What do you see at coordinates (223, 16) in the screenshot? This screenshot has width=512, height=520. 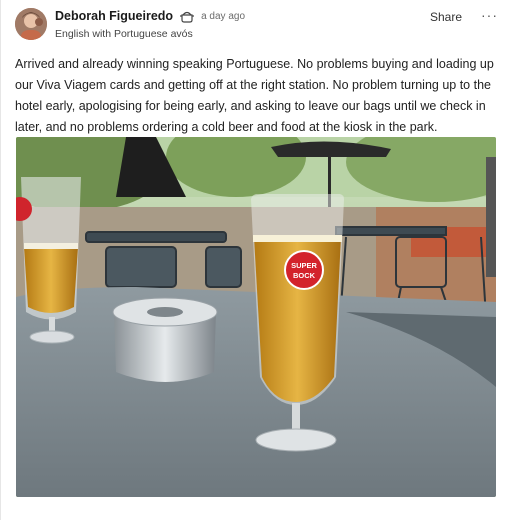 I see `post-time: a day ago` at bounding box center [223, 16].